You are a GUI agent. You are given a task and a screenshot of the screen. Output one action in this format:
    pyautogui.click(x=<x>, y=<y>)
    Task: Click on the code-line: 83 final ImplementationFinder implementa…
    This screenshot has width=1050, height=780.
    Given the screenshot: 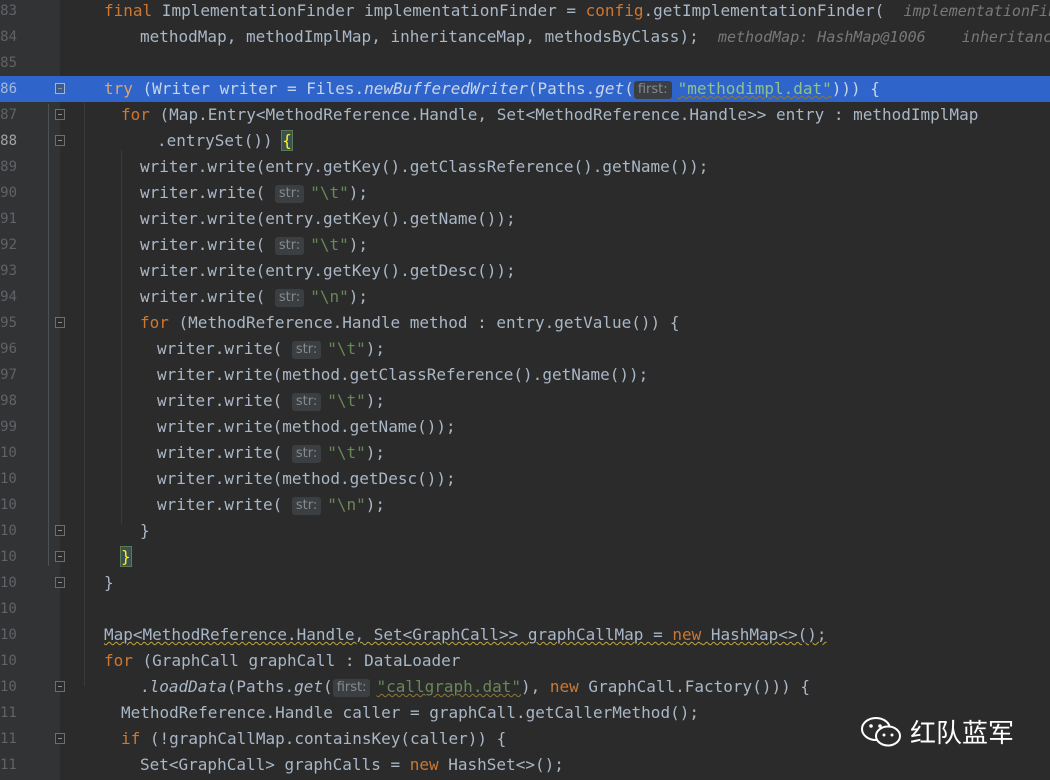 What is the action you would take?
    pyautogui.click(x=525, y=12)
    